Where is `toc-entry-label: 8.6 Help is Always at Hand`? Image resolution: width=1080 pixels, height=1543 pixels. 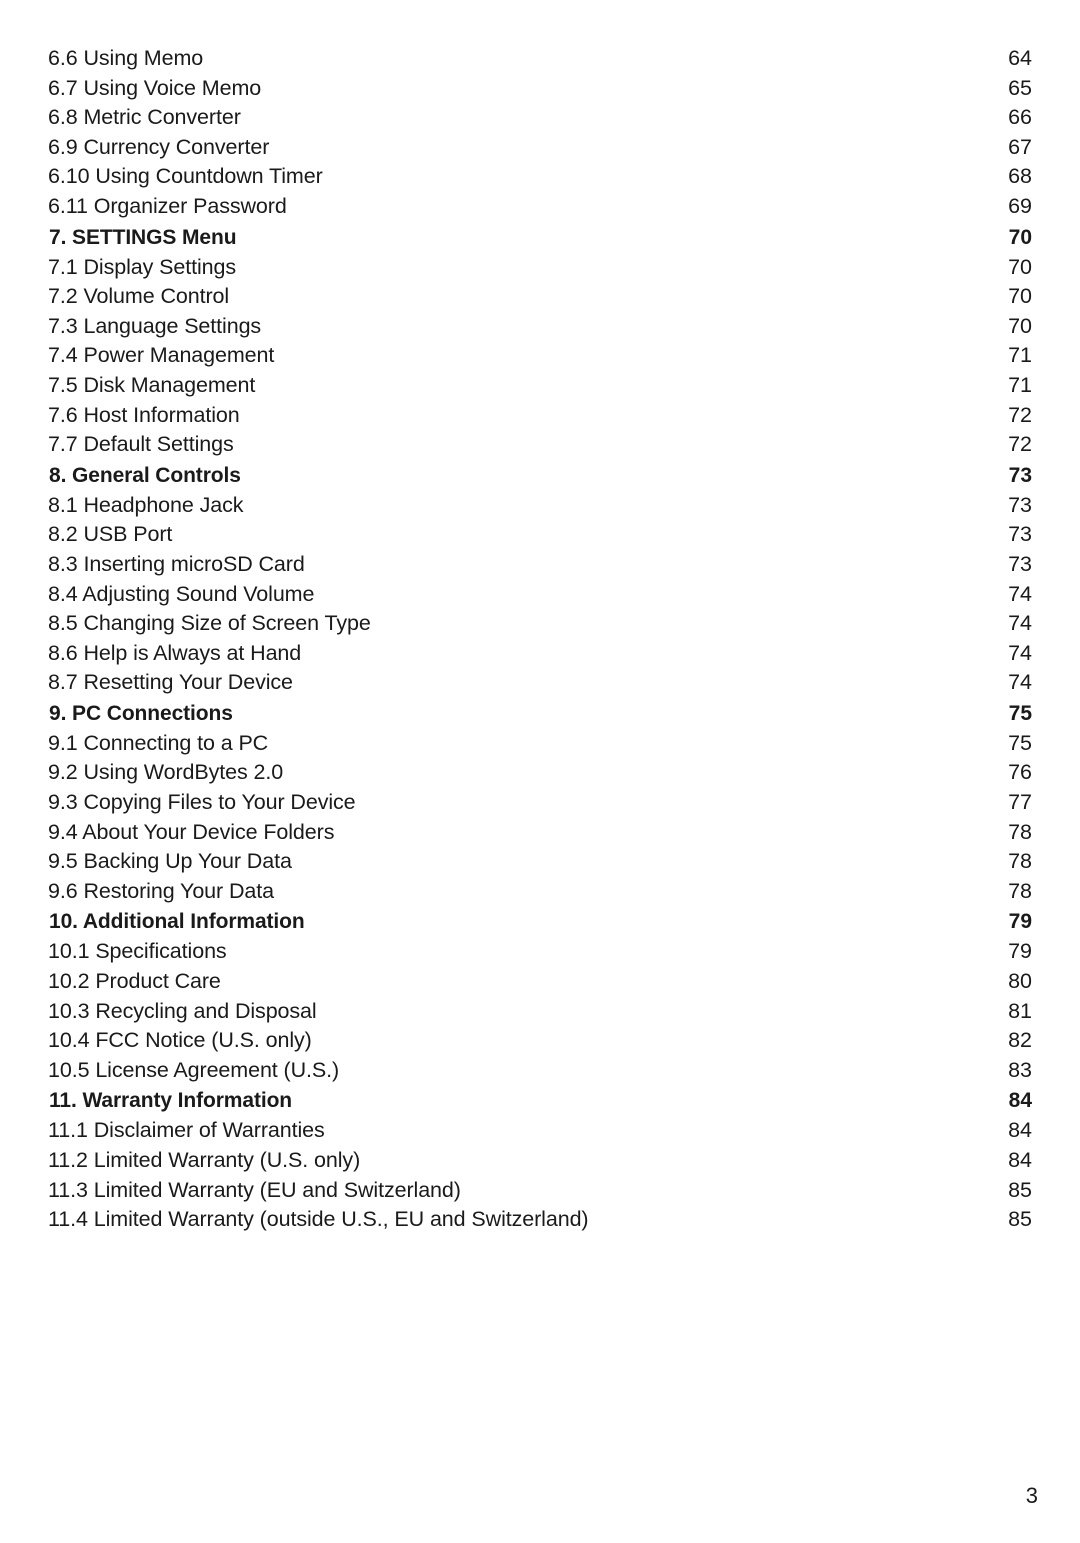 toc-entry-label: 8.6 Help is Always at Hand is located at coordinates (175, 652).